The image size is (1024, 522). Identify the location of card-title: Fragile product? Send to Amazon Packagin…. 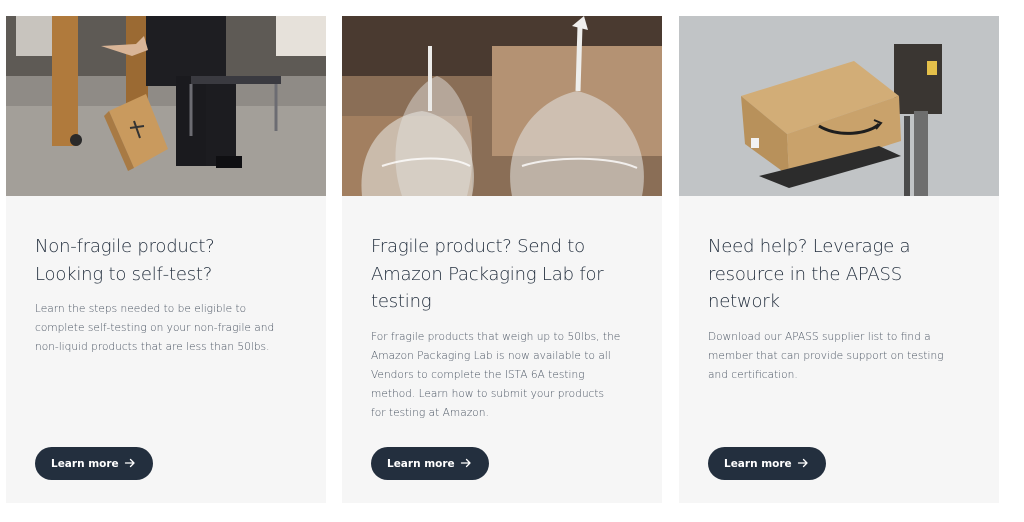
(487, 274).